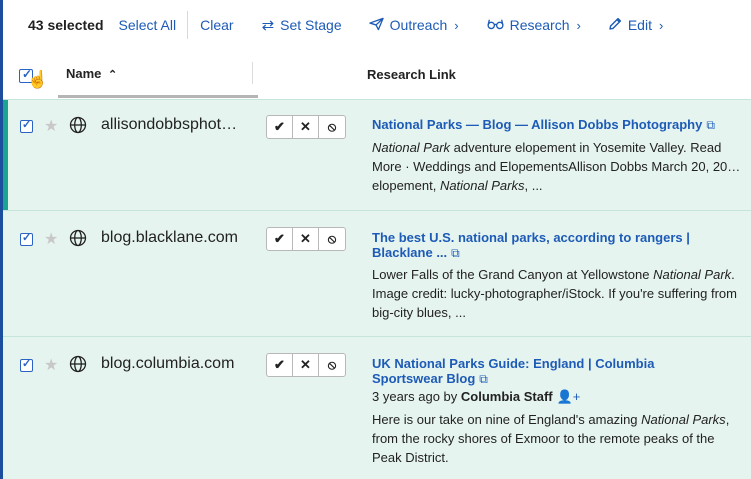  I want to click on sort-ascending-icon: ⌃, so click(113, 75).